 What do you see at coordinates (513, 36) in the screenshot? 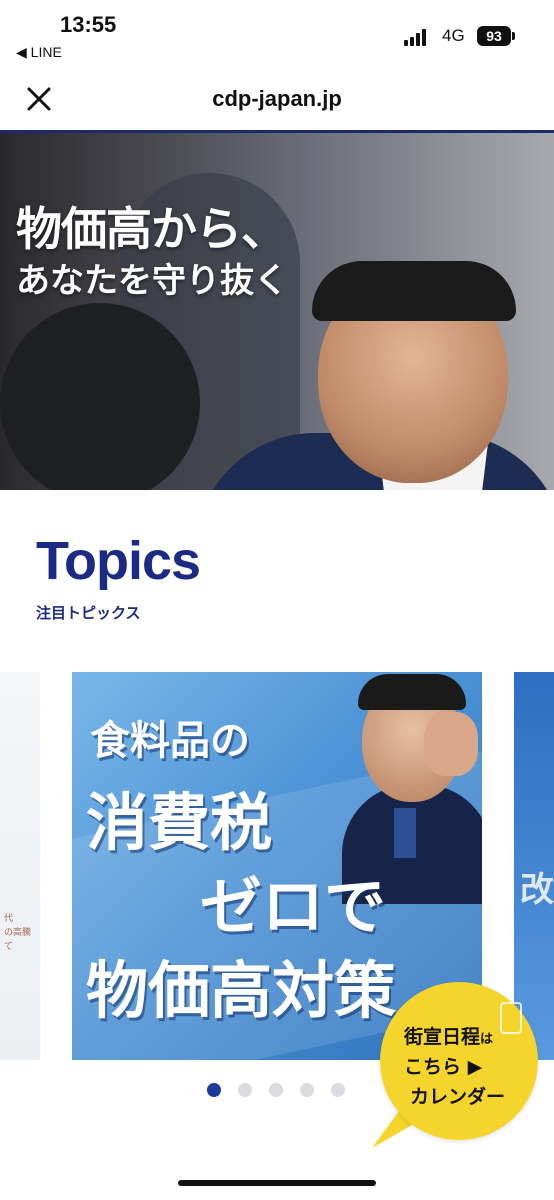
I see `battery-tip` at bounding box center [513, 36].